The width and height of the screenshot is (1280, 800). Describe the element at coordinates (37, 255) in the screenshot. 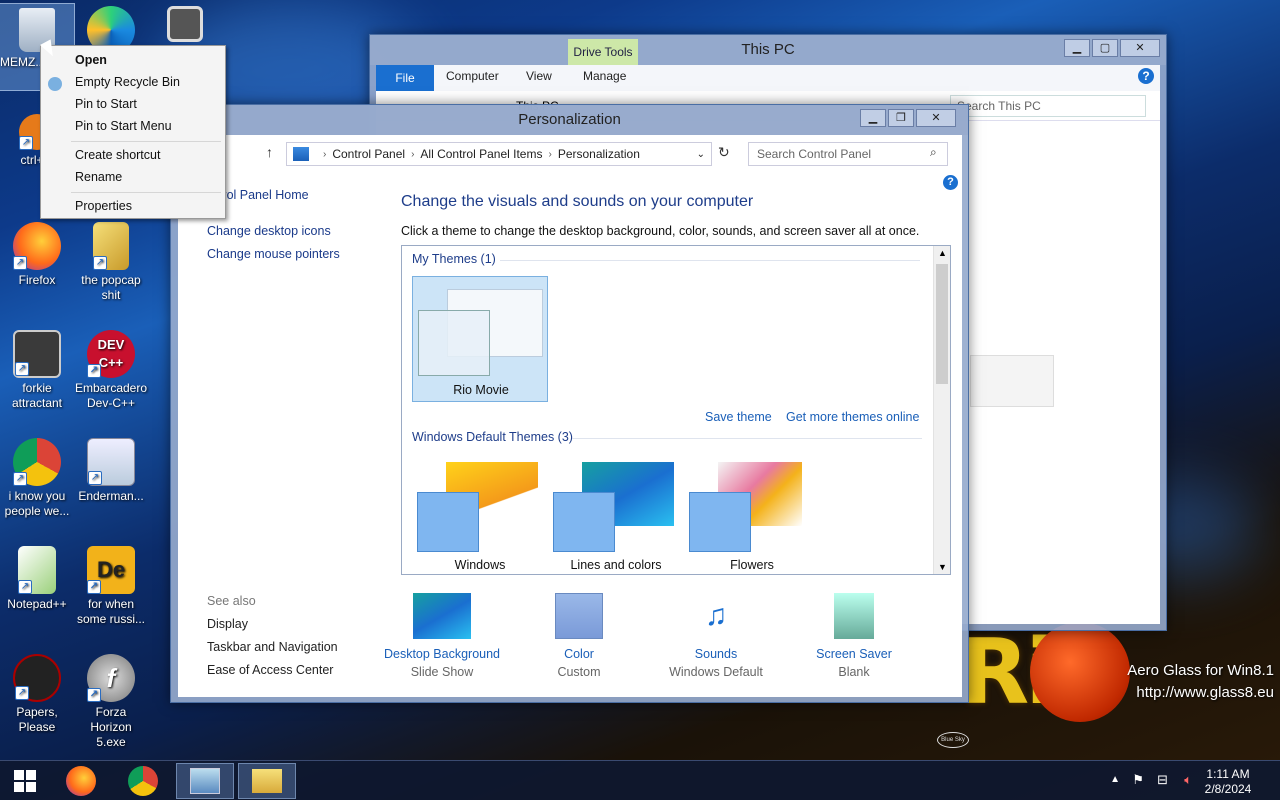

I see `desktop-icon-firefox: ↗ Firefox` at that location.